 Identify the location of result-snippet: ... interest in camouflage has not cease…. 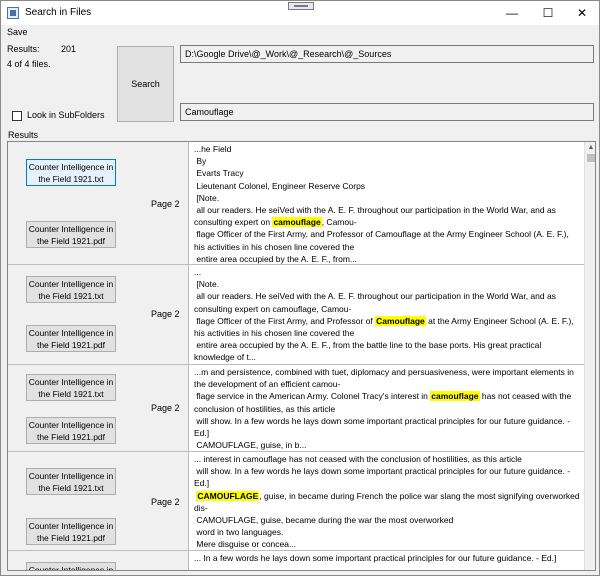
(387, 502).